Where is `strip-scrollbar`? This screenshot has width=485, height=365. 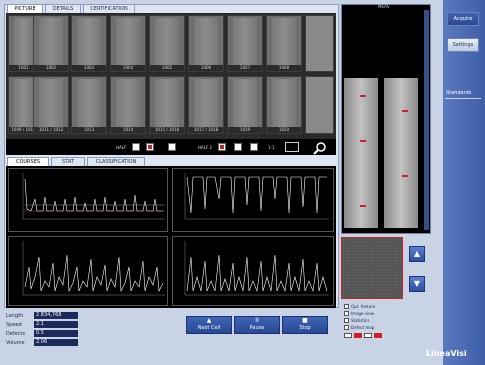
strip-scrollbar is located at coordinates (426, 120).